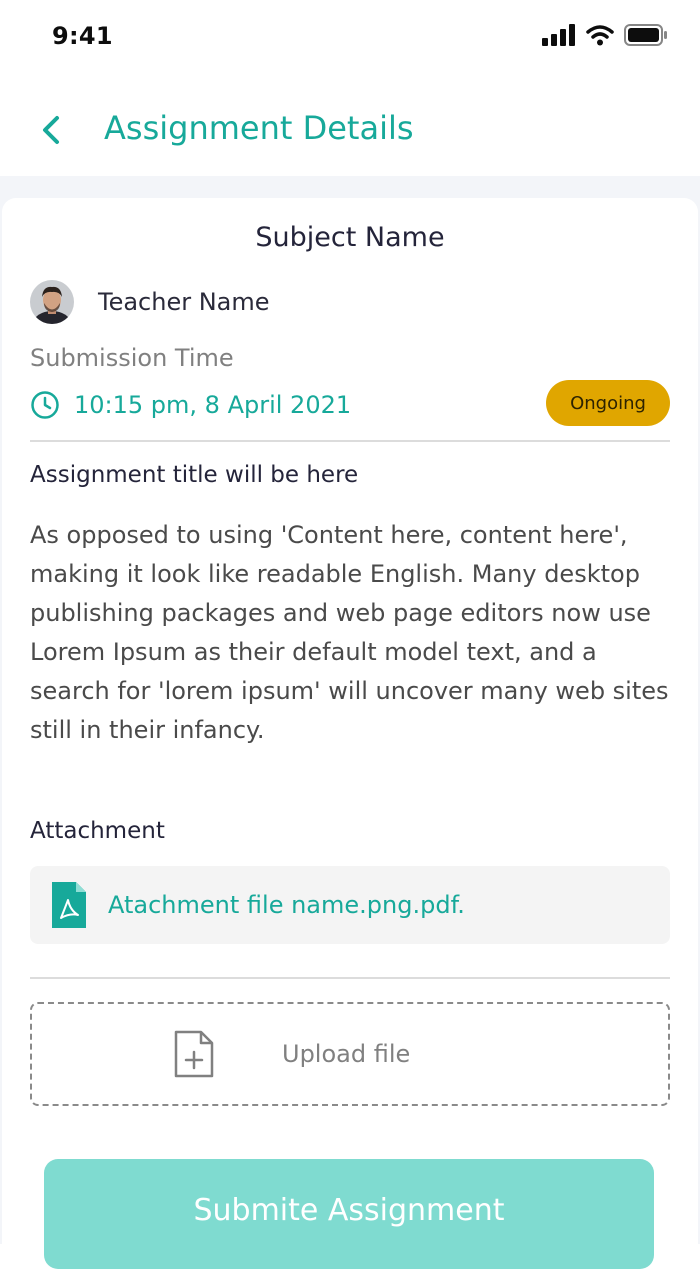  What do you see at coordinates (194, 475) in the screenshot?
I see `assignment-title: Assignment title will be here` at bounding box center [194, 475].